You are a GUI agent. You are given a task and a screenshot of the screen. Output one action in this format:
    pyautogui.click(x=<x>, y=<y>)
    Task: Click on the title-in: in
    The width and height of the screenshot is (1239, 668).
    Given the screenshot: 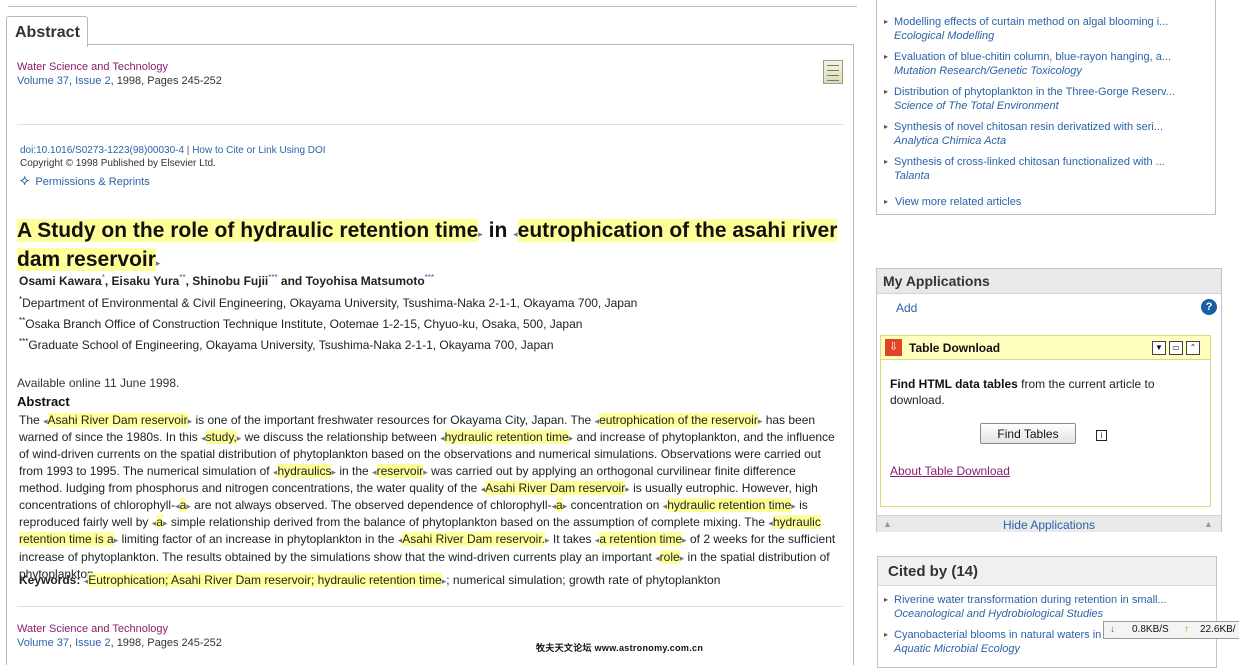 What is the action you would take?
    pyautogui.click(x=498, y=230)
    